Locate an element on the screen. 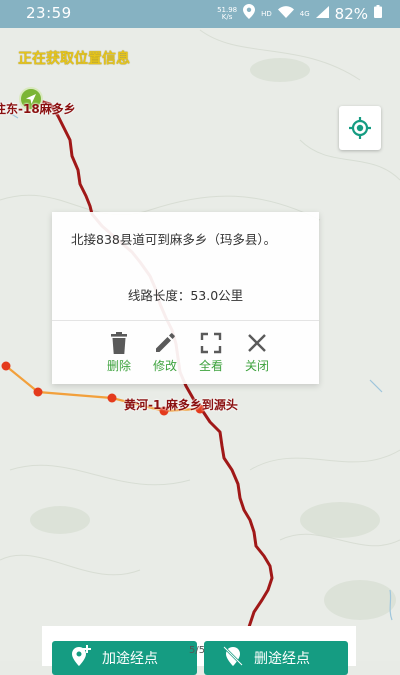  location-pin-icon is located at coordinates (249, 13).